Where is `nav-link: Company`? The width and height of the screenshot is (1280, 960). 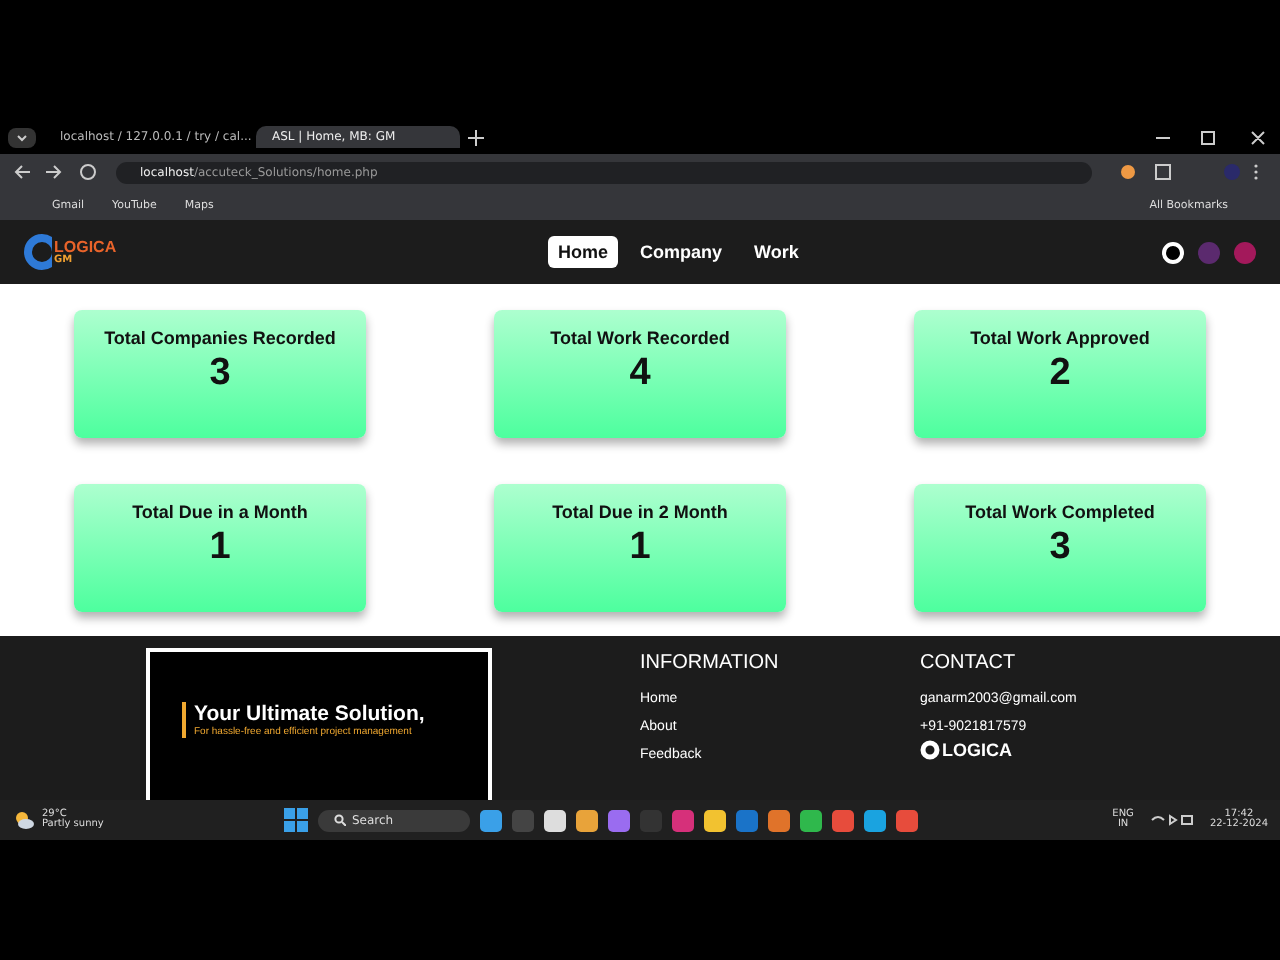 nav-link: Company is located at coordinates (681, 252).